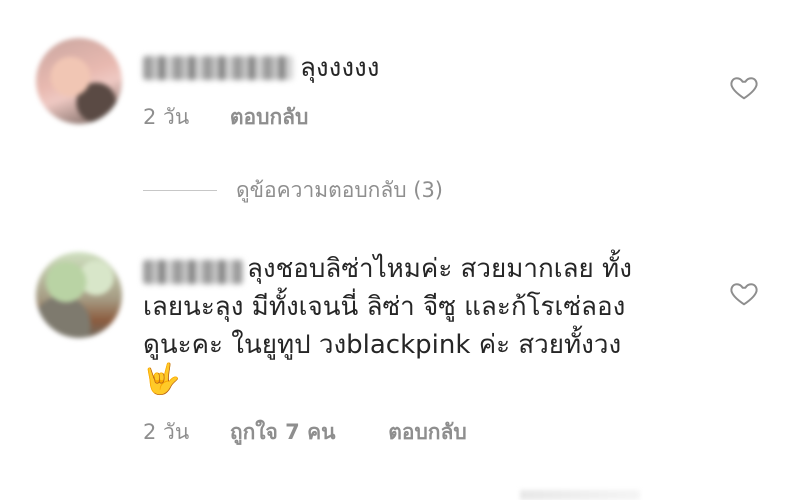 Image resolution: width=800 pixels, height=500 pixels. Describe the element at coordinates (439, 269) in the screenshot. I see `comment-text-line1: ลุงชอบลิซ่าไหมค่ะ สวยมากเลย ทั้ง` at that location.